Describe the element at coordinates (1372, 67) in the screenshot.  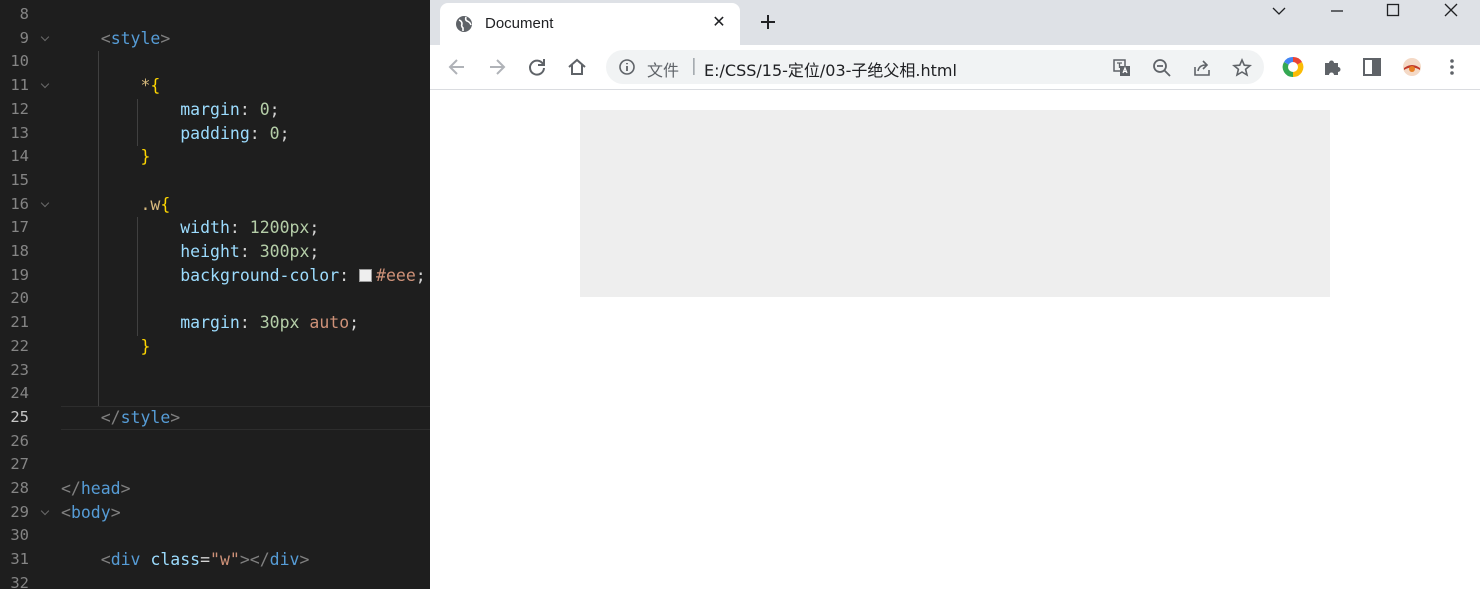
I see `side-panel-icon` at that location.